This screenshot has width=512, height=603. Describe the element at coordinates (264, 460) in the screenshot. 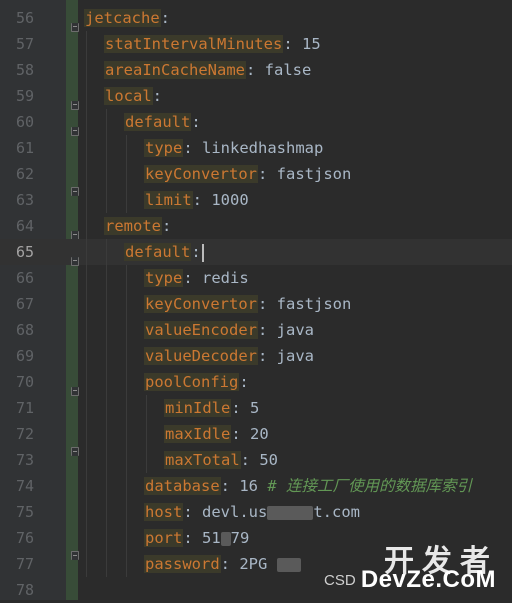

I see `yaml-value: 50` at that location.